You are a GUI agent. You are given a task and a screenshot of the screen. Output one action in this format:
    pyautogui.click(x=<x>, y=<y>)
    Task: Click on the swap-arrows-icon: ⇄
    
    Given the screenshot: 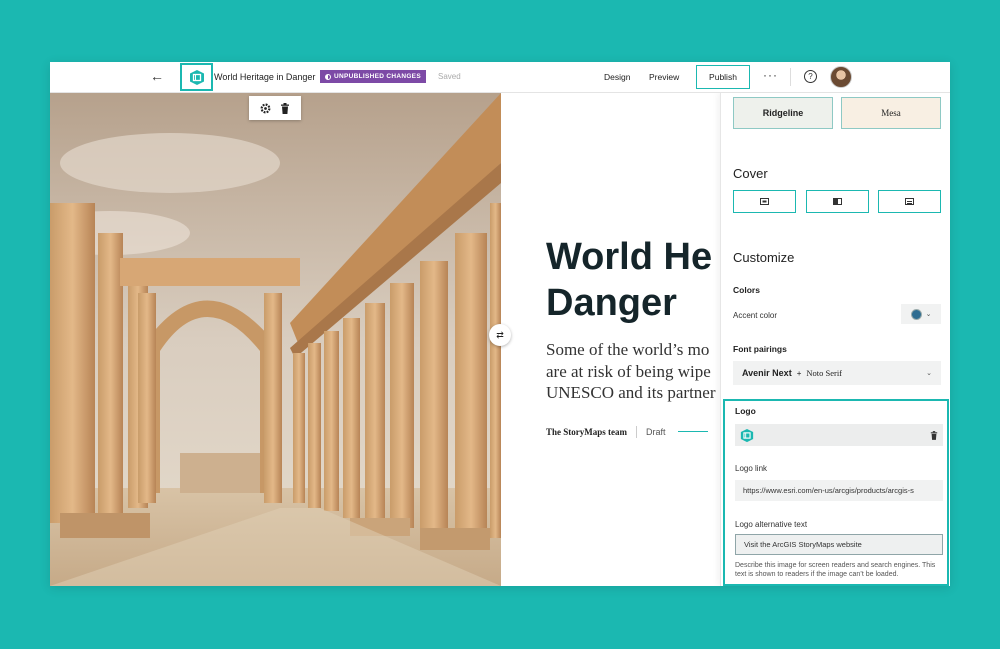 What is the action you would take?
    pyautogui.click(x=500, y=334)
    